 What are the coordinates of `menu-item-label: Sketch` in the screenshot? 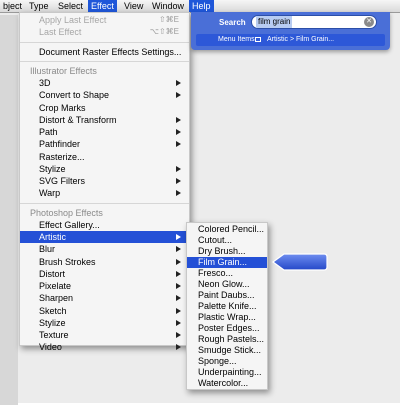 It's located at (53, 310).